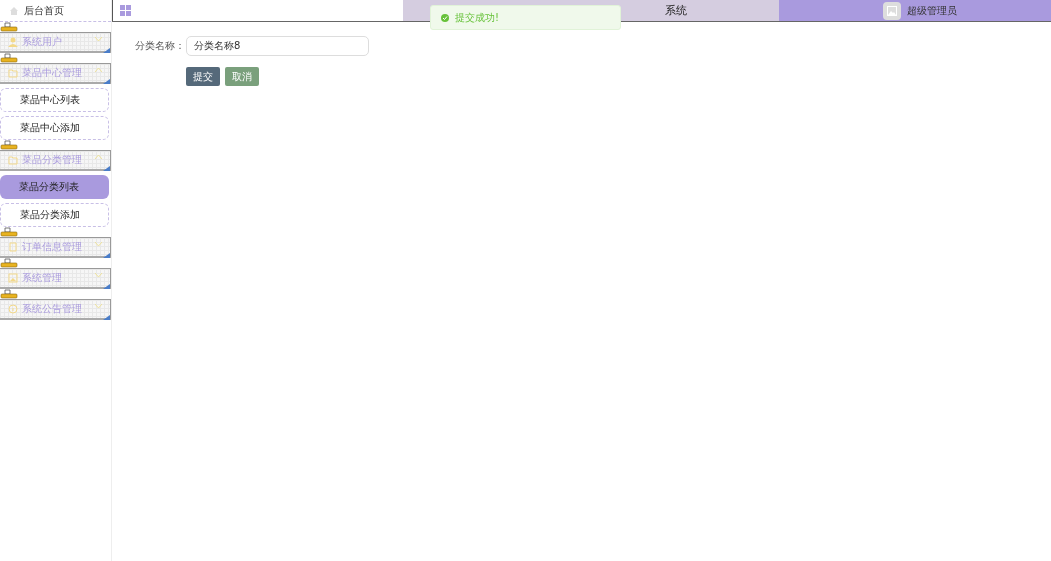  What do you see at coordinates (13, 309) in the screenshot?
I see `info-icon` at bounding box center [13, 309].